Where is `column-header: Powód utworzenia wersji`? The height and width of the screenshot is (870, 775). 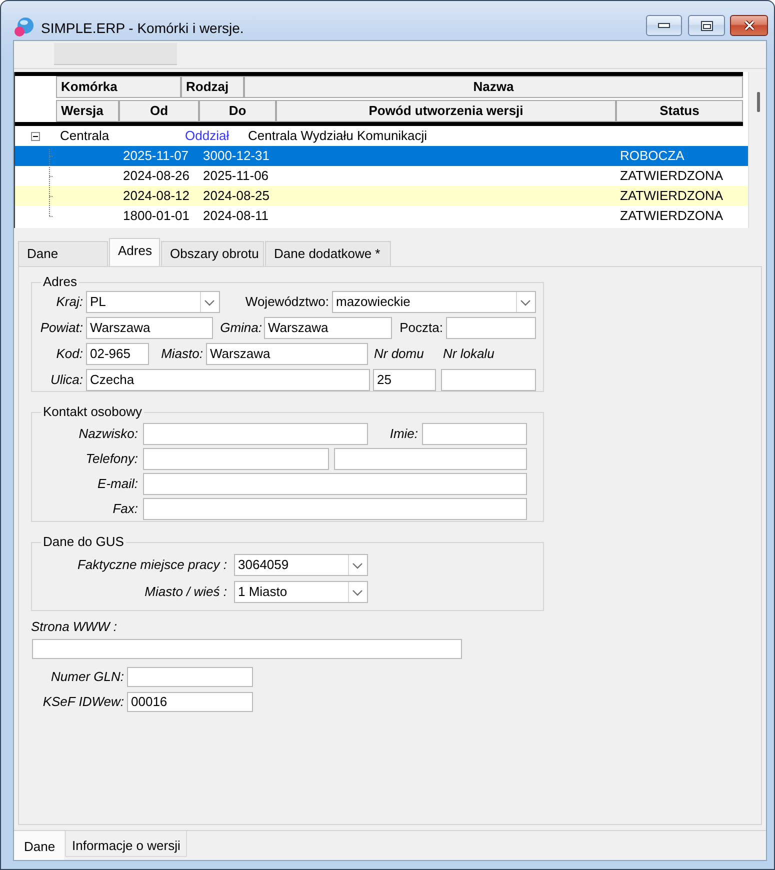
column-header: Powód utworzenia wersji is located at coordinates (446, 111).